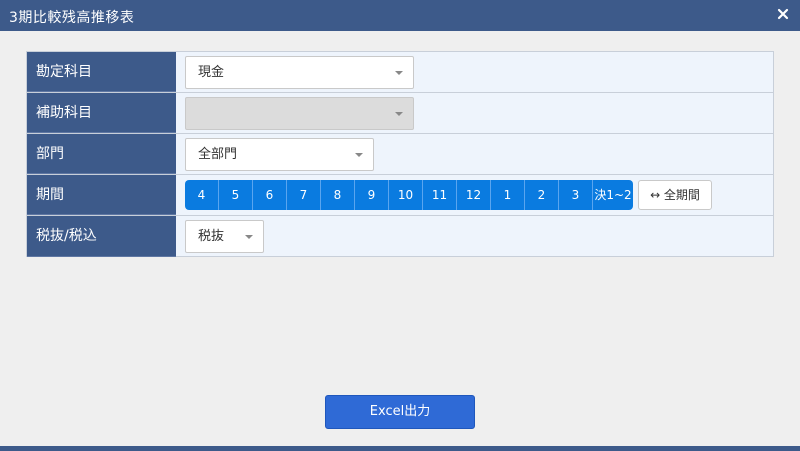 The width and height of the screenshot is (800, 451). I want to click on period-month-11: 11, so click(440, 195).